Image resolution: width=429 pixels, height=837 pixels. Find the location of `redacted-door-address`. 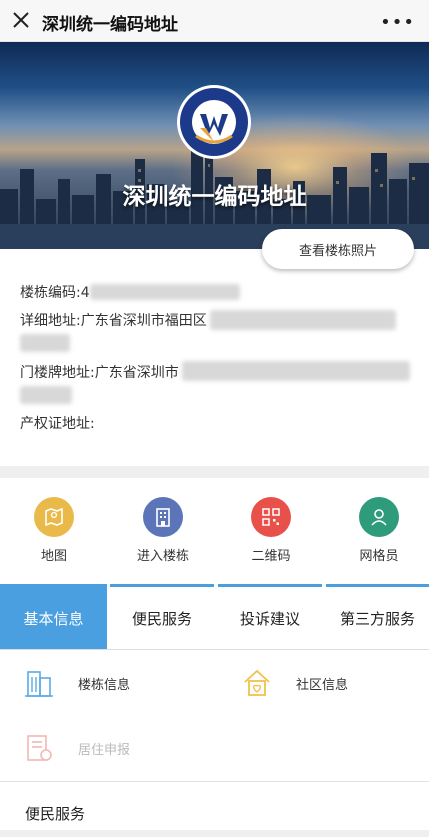

redacted-door-address is located at coordinates (296, 371).